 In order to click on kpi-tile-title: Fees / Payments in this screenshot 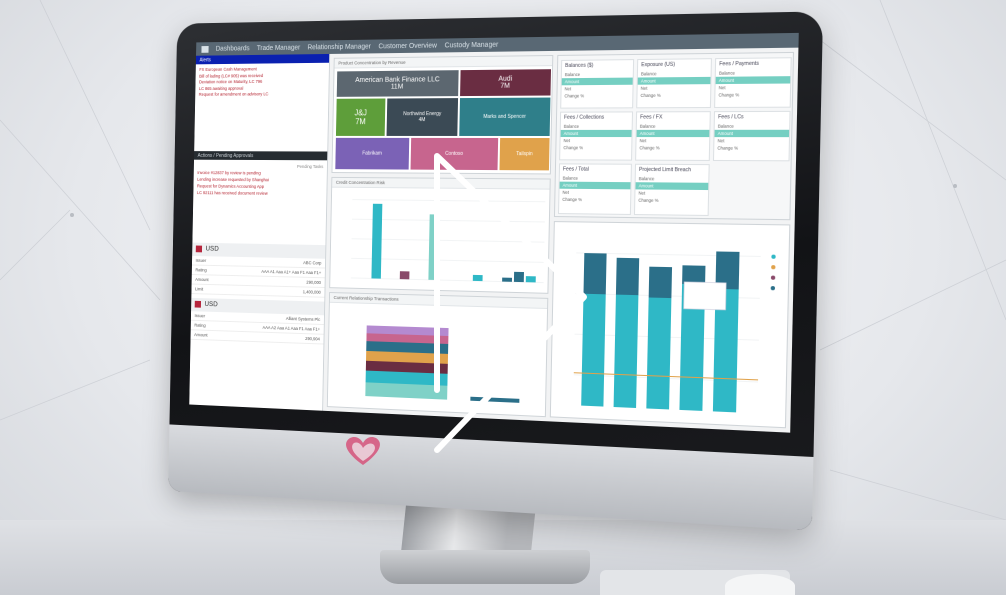, I will do `click(753, 63)`.